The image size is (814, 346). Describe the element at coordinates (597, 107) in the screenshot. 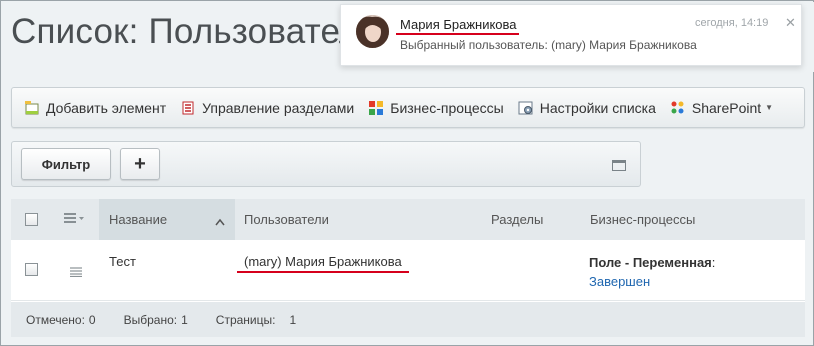

I see `list-settings-label: Настройки списка` at that location.